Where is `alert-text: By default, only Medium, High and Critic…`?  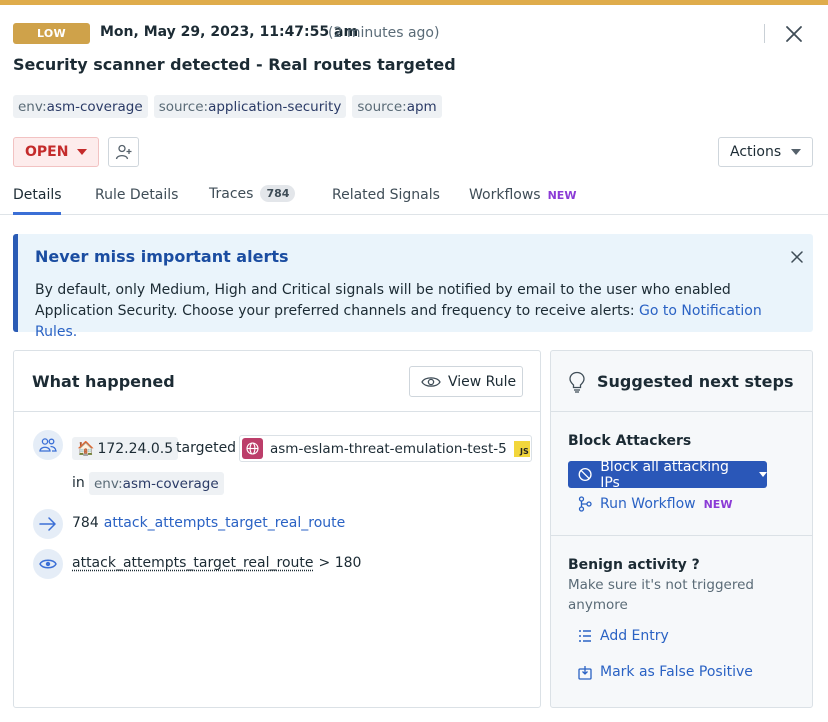
alert-text: By default, only Medium, High and Critic… is located at coordinates (383, 300).